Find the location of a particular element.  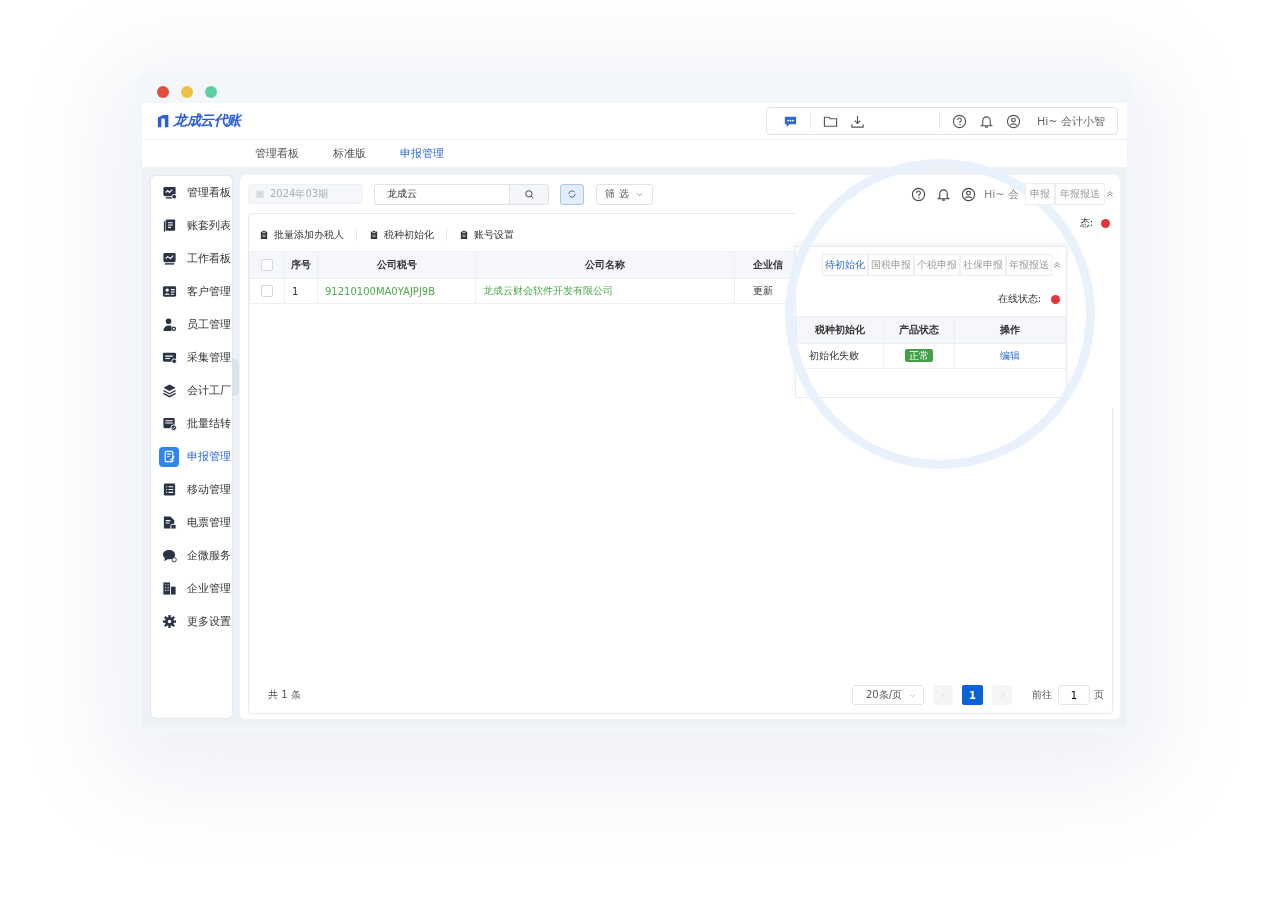

download-icon is located at coordinates (857, 121).